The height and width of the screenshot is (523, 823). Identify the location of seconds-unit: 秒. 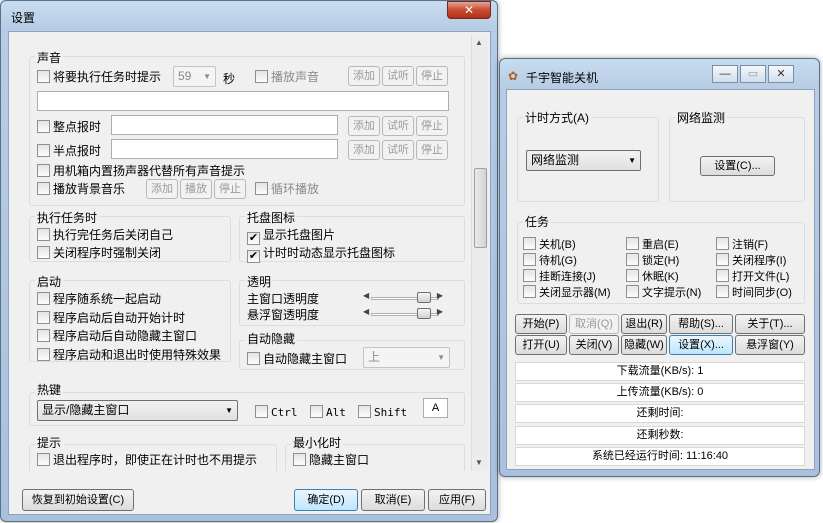
(229, 79).